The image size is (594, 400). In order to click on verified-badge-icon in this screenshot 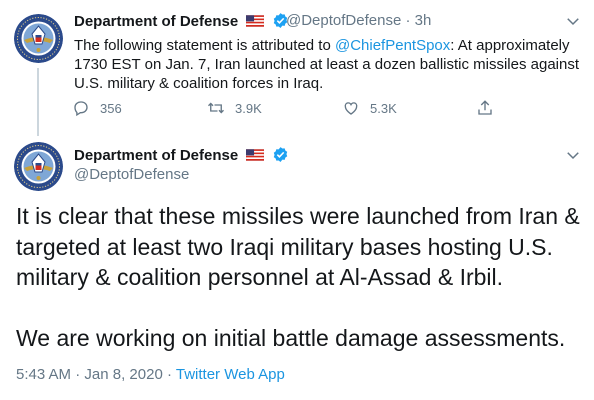, I will do `click(280, 154)`.